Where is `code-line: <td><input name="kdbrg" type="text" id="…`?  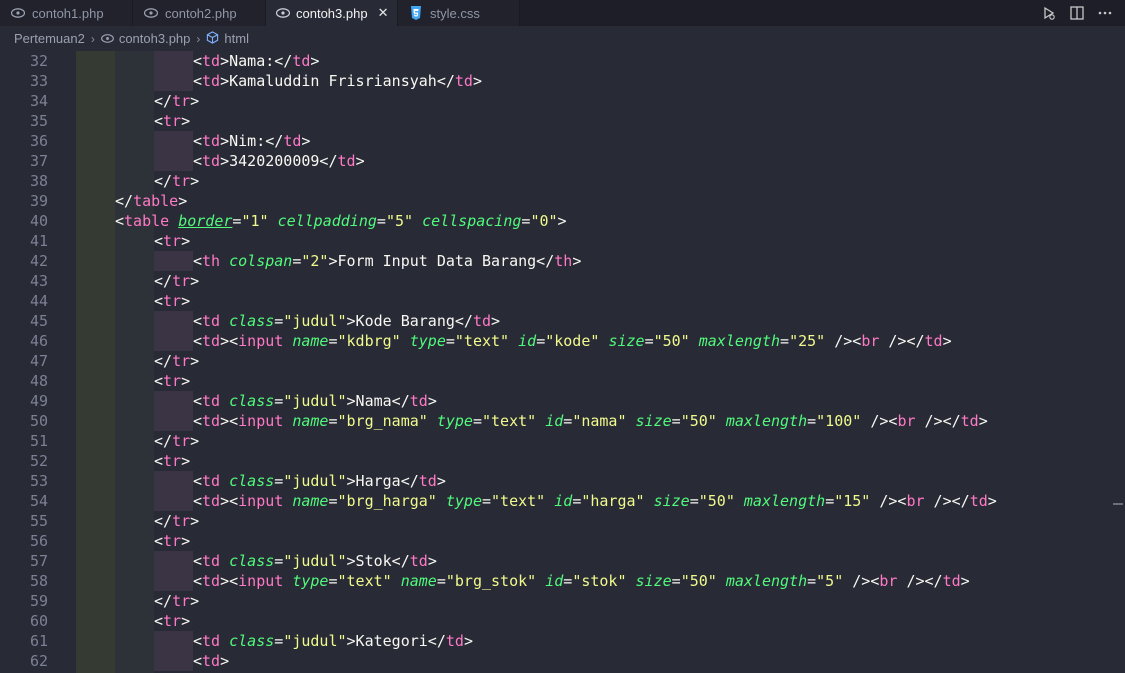 code-line: <td><input name="kdbrg" type="text" id="… is located at coordinates (572, 341).